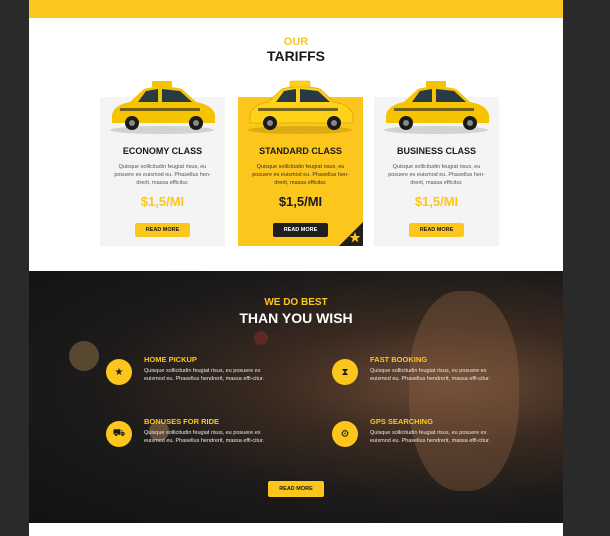 The width and height of the screenshot is (610, 536). I want to click on feature-title: GPS SEARCHING, so click(401, 421).